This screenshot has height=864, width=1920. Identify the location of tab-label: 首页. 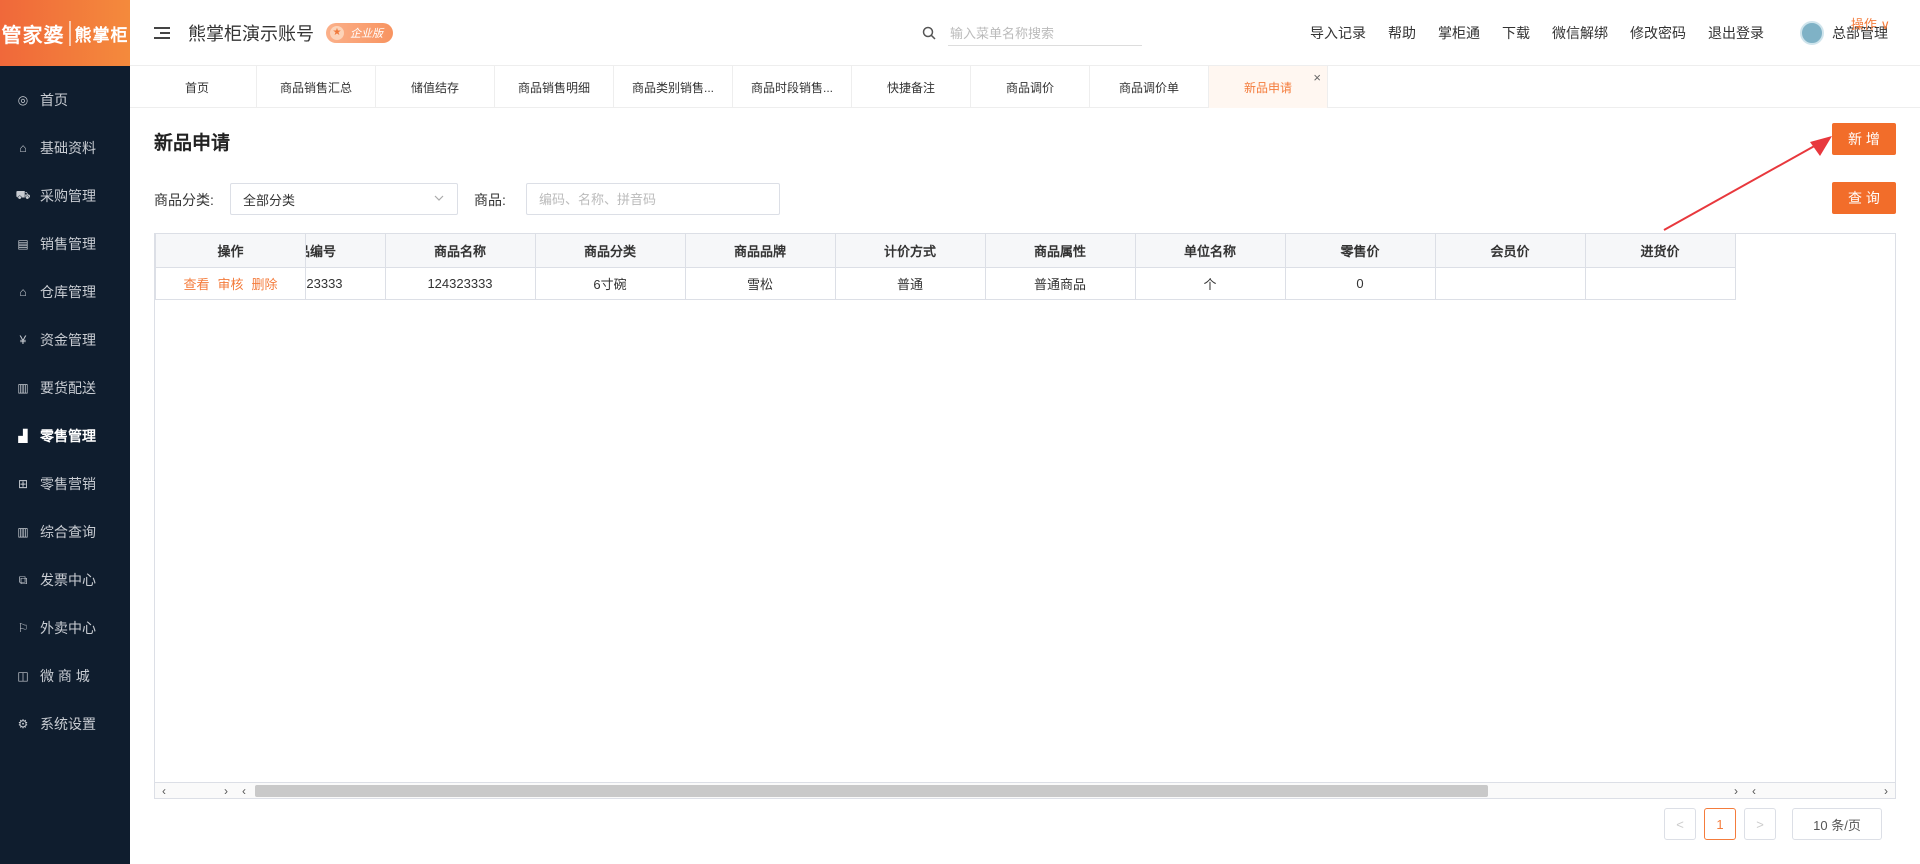
(196, 87).